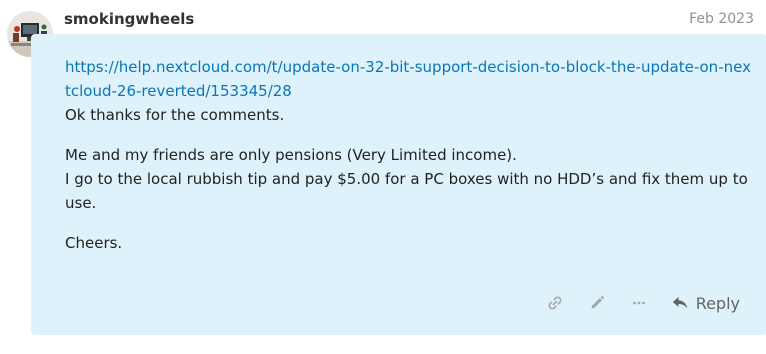 The width and height of the screenshot is (766, 354). I want to click on reply-label: Reply, so click(717, 303).